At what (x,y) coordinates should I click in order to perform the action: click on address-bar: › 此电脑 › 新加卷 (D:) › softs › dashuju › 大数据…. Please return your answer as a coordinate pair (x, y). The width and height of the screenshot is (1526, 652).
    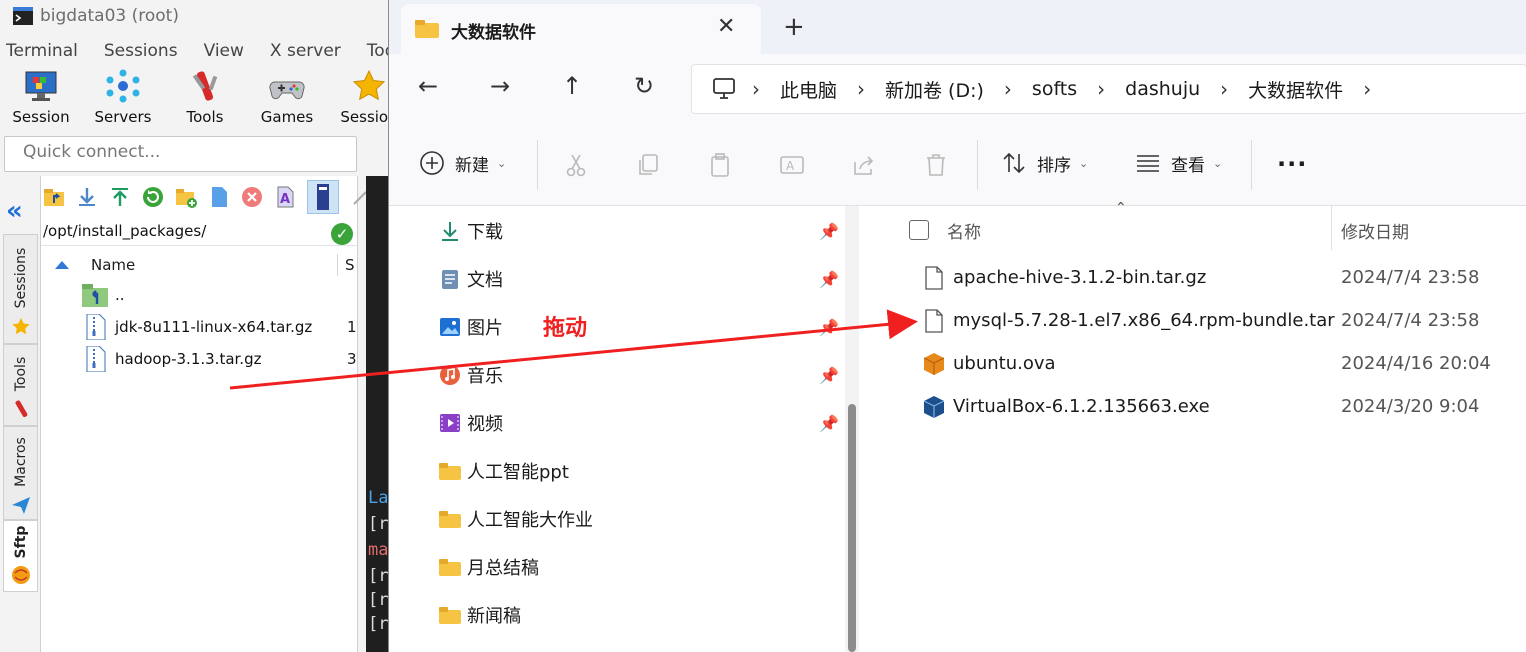
    Looking at the image, I should click on (1108, 89).